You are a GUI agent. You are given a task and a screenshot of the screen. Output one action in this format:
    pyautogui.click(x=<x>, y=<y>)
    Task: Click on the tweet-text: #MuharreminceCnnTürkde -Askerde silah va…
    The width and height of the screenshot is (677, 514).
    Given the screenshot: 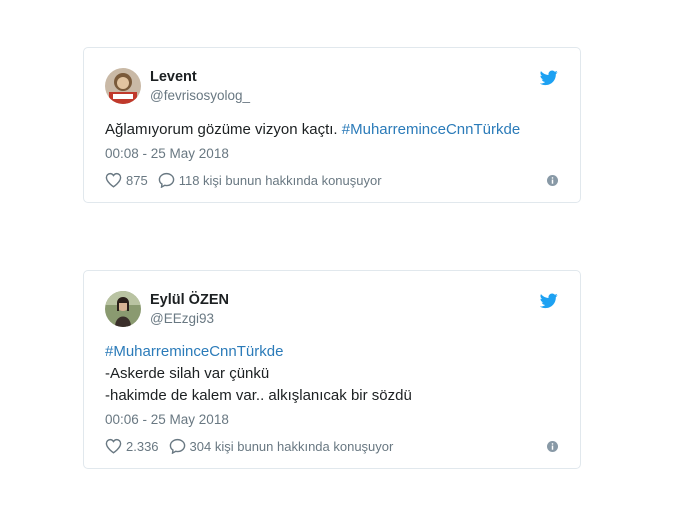 What is the action you would take?
    pyautogui.click(x=258, y=374)
    